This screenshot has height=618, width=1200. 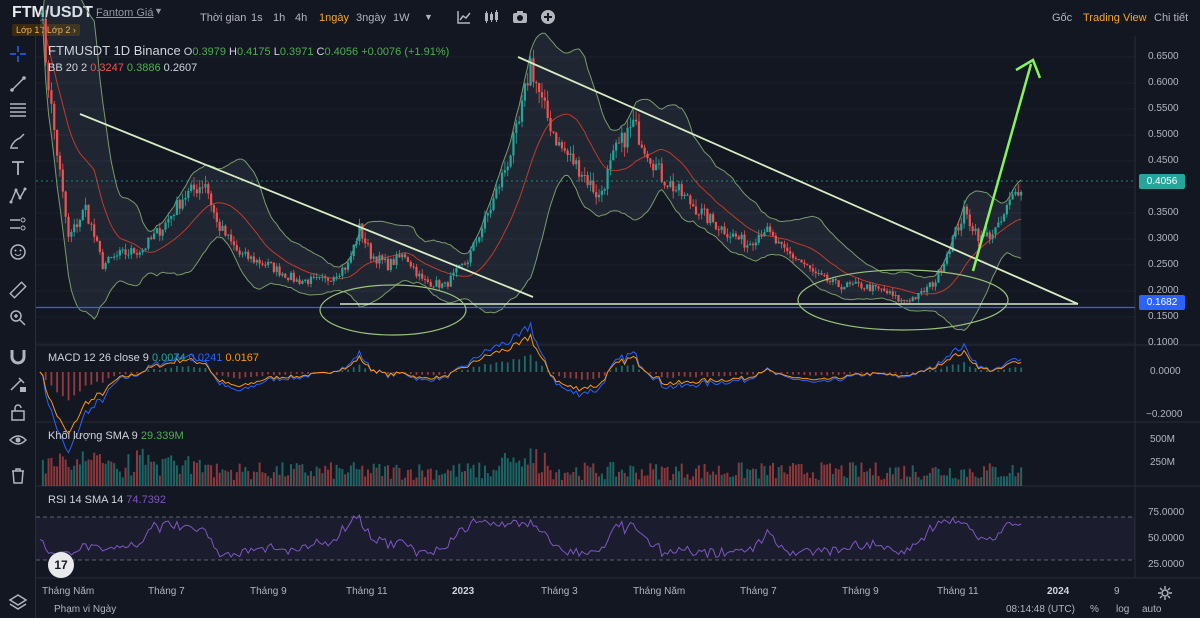 I want to click on ohlc-open-value: 0.3979, so click(x=209, y=52).